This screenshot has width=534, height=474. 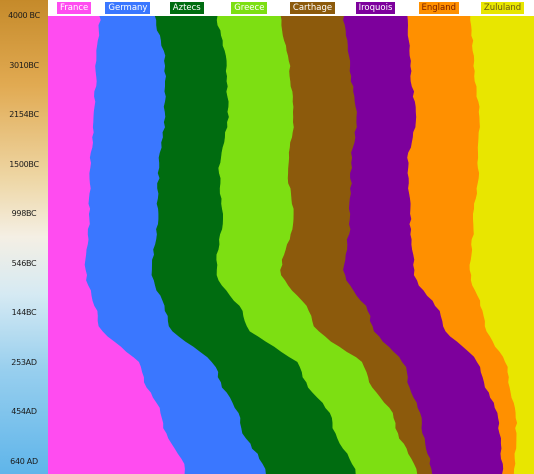 I want to click on y-tick-label: 253AD, so click(x=24, y=362).